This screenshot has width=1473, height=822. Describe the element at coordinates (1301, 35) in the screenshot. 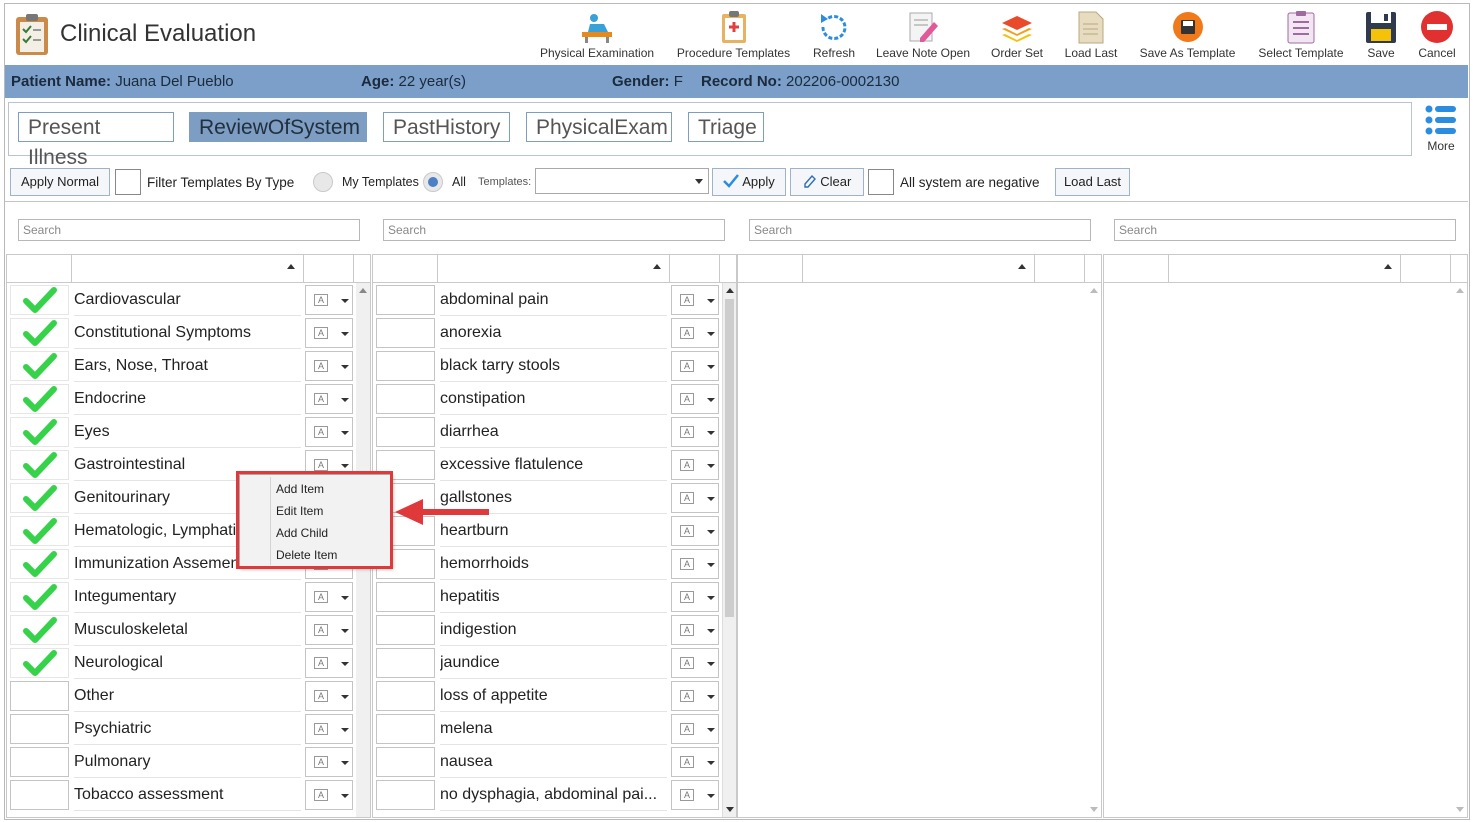

I see `select-template-button: Select Template` at that location.